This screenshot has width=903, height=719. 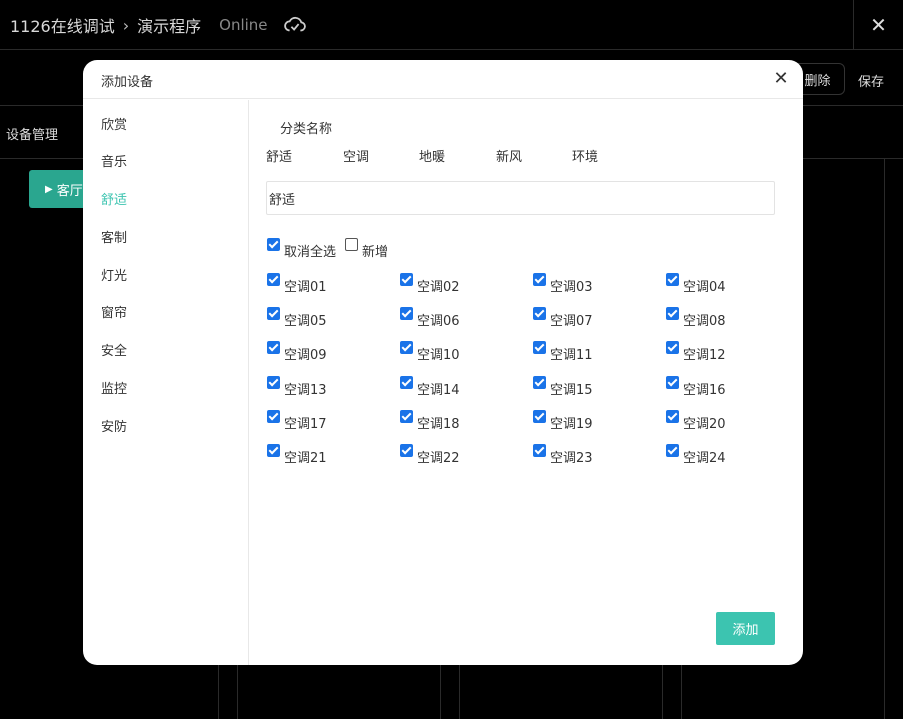 What do you see at coordinates (696, 284) in the screenshot?
I see `device-checkbox: 空调04` at bounding box center [696, 284].